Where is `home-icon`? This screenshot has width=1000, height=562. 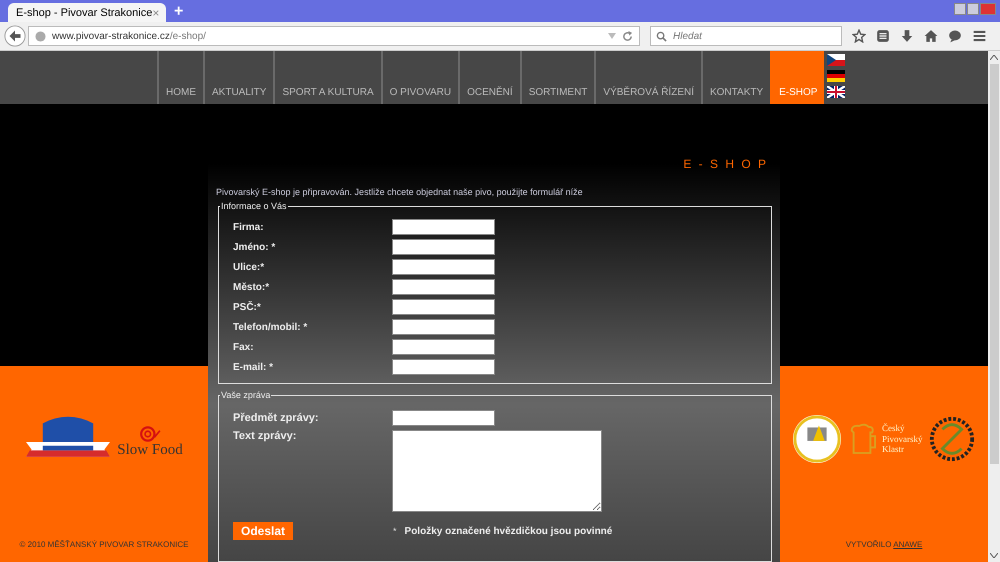 home-icon is located at coordinates (931, 36).